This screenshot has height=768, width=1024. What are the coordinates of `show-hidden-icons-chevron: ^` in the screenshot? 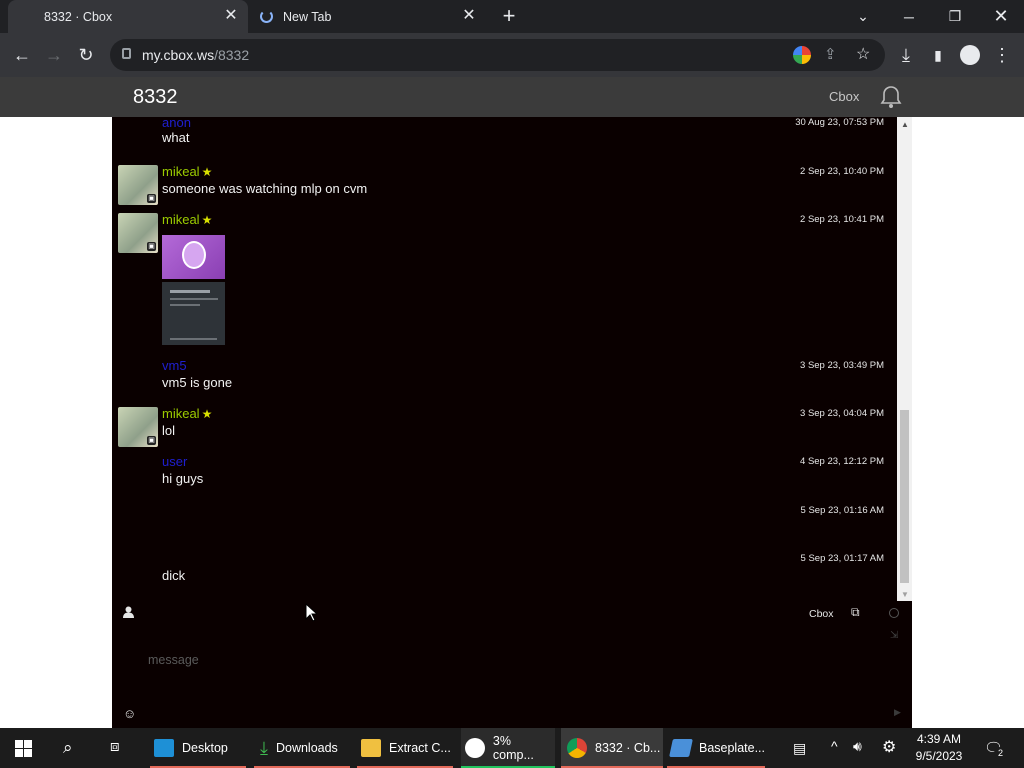 It's located at (834, 746).